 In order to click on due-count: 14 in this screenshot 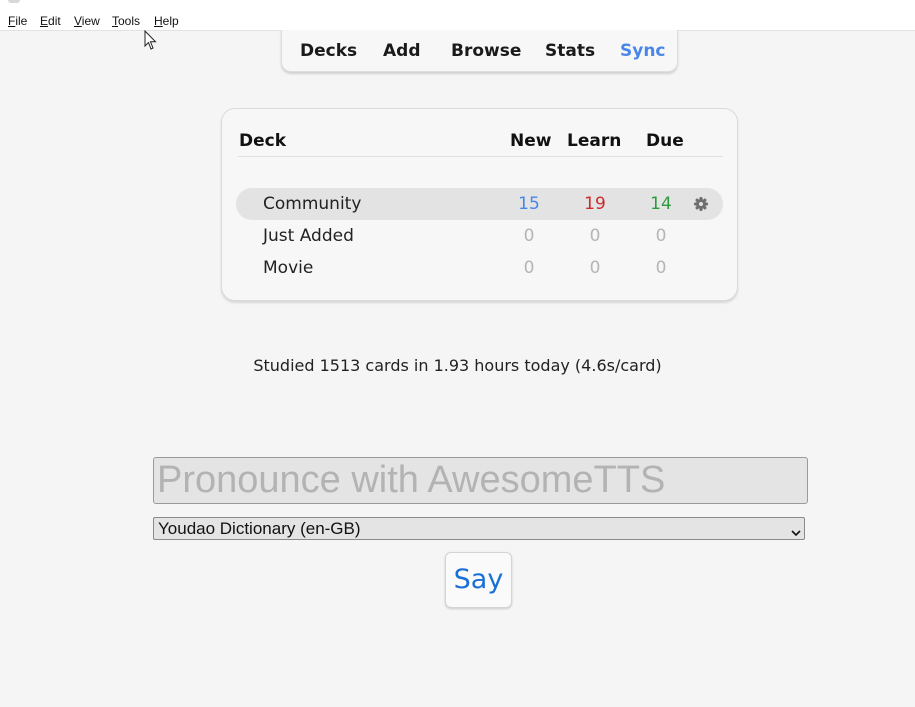, I will do `click(661, 204)`.